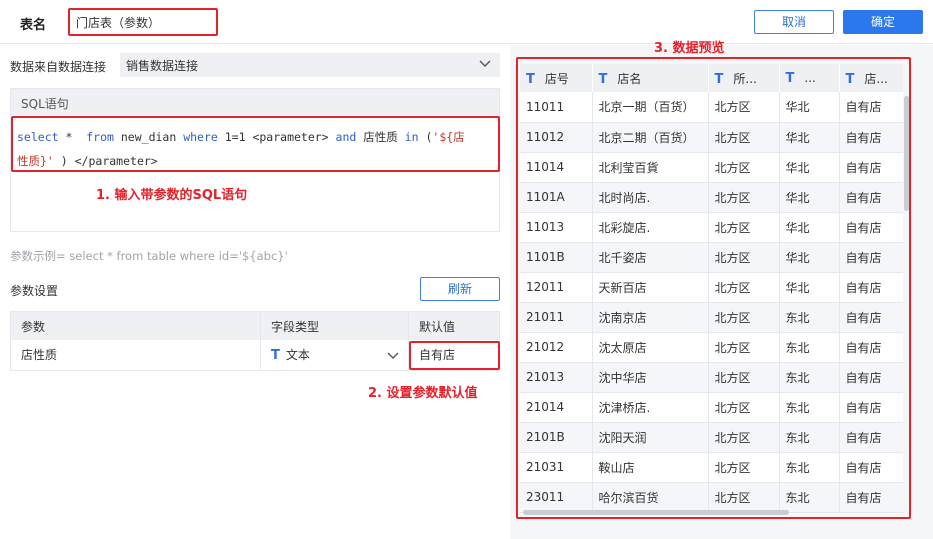 This screenshot has height=539, width=933. I want to click on param-default-input: 自有店, so click(454, 355).